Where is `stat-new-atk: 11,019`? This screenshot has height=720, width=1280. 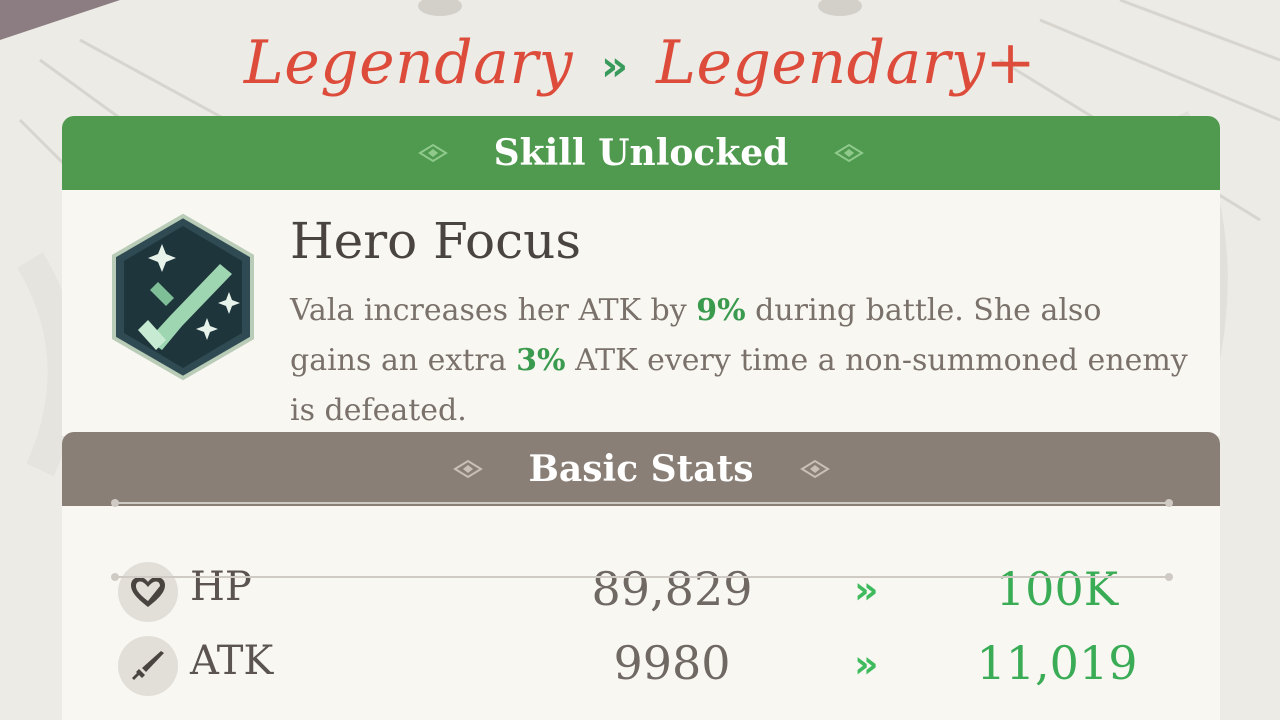 stat-new-atk: 11,019 is located at coordinates (1057, 663).